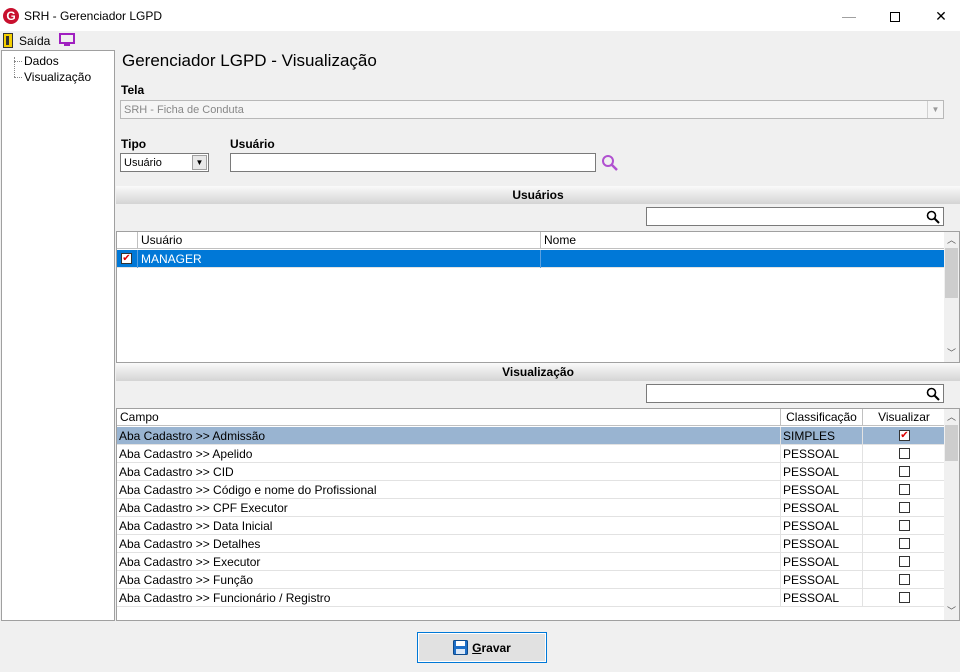 The width and height of the screenshot is (960, 672). I want to click on column-header-visualizar: Visualizar, so click(904, 417).